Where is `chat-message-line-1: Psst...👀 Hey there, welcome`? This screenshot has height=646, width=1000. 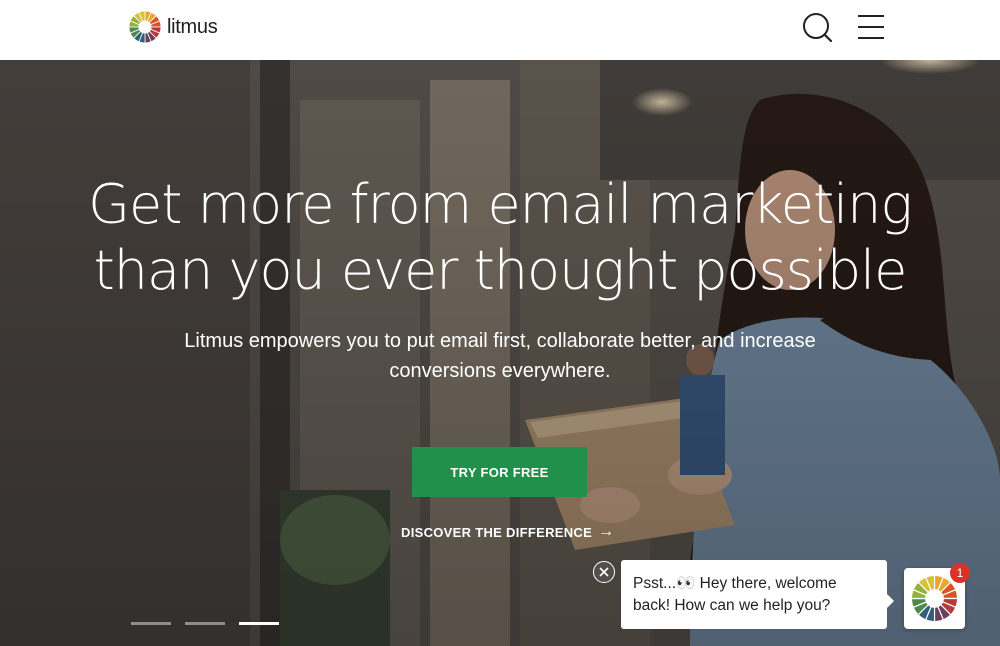
chat-message-line-1: Psst...👀 Hey there, welcome is located at coordinates (735, 583).